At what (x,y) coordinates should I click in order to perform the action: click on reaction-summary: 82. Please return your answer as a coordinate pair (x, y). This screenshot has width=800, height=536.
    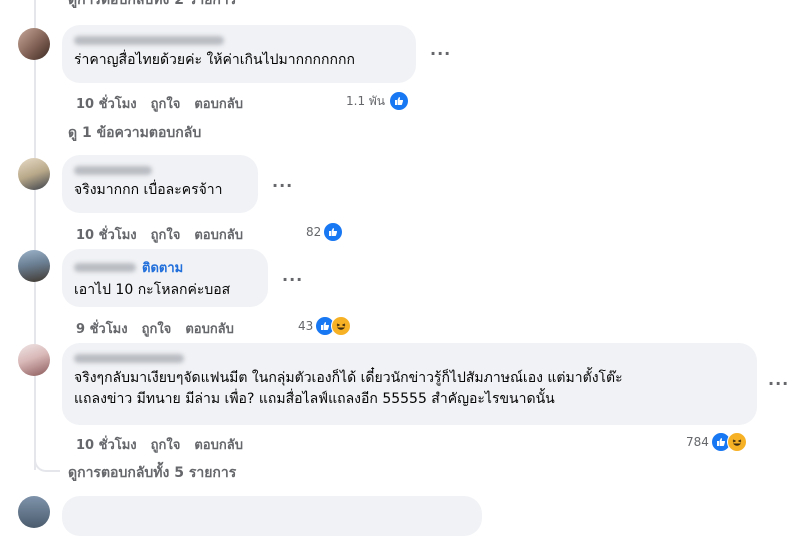
    Looking at the image, I should click on (325, 232).